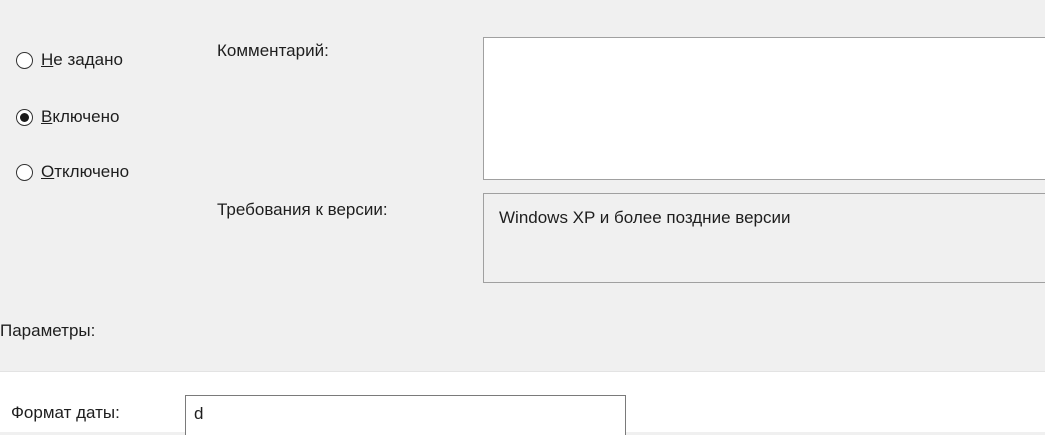  What do you see at coordinates (24, 60) in the screenshot?
I see `radio-not-configured-indicator` at bounding box center [24, 60].